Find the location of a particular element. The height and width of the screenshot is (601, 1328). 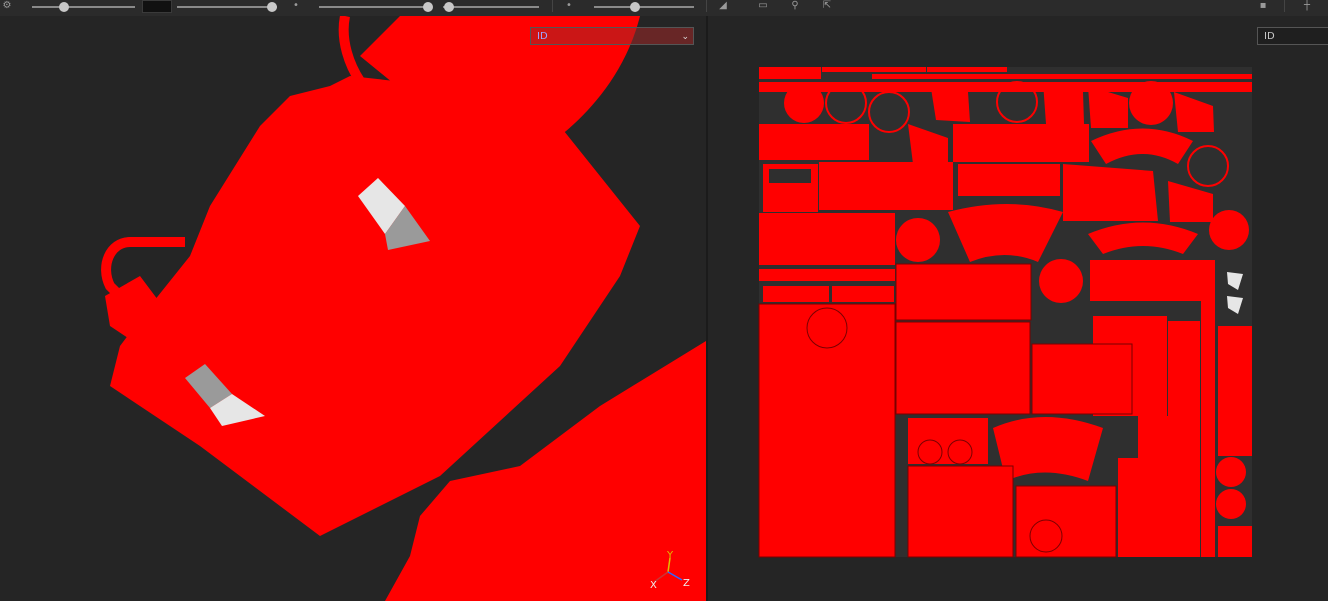

layer-icon: ◢ is located at coordinates (723, 6).